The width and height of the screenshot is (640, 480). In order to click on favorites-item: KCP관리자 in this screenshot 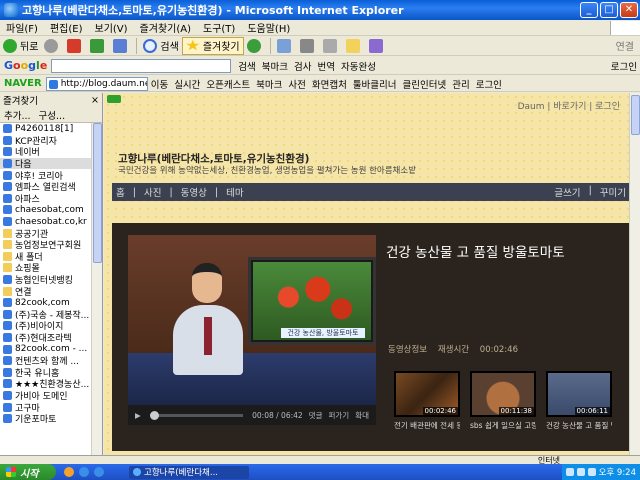, I will do `click(46, 140)`.